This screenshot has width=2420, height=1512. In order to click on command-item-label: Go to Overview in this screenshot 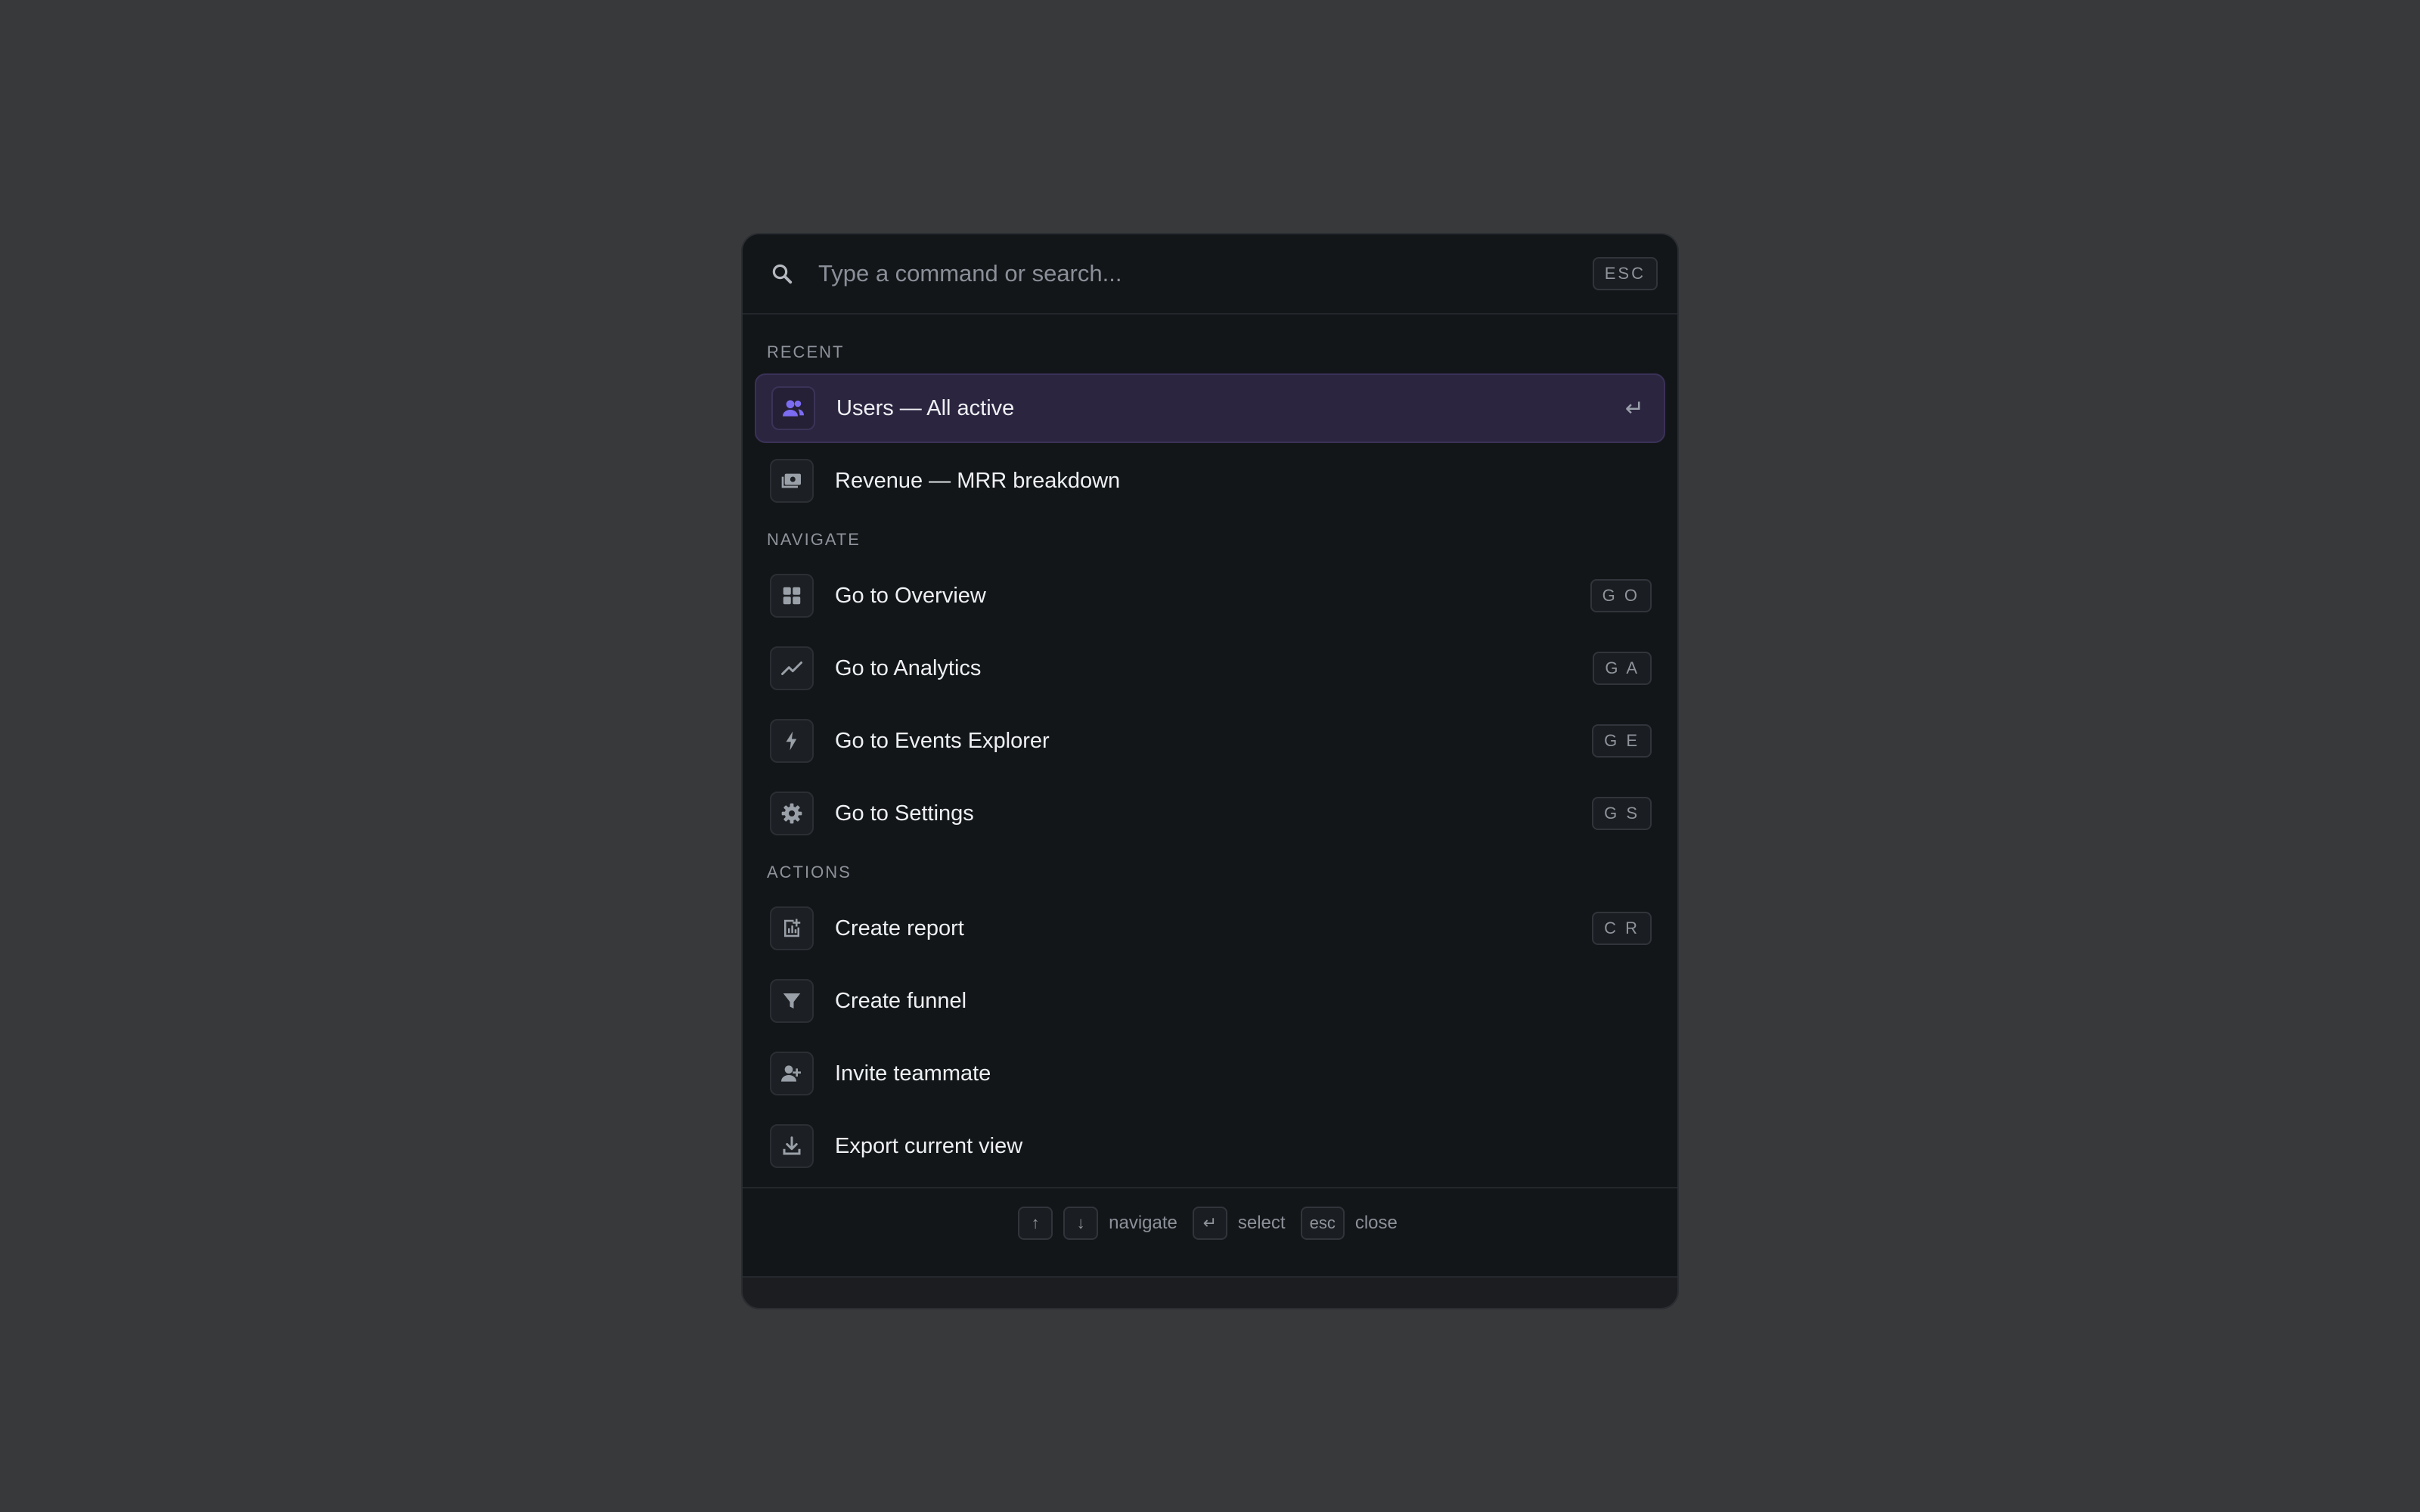, I will do `click(910, 595)`.